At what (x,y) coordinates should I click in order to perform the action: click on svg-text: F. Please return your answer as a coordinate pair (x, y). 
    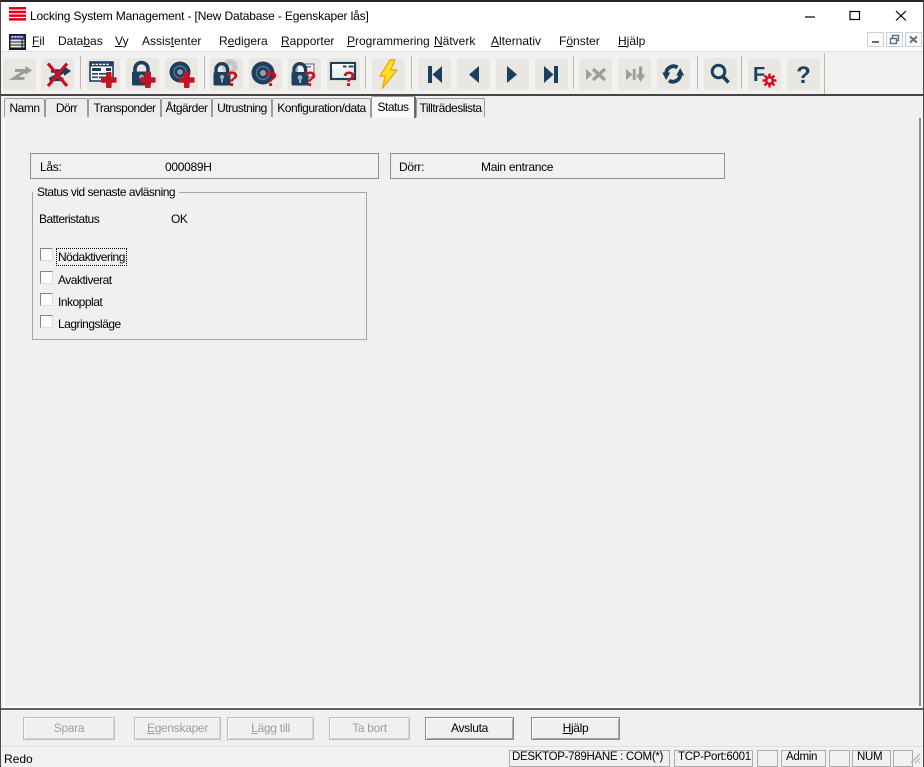
    Looking at the image, I should click on (759, 75).